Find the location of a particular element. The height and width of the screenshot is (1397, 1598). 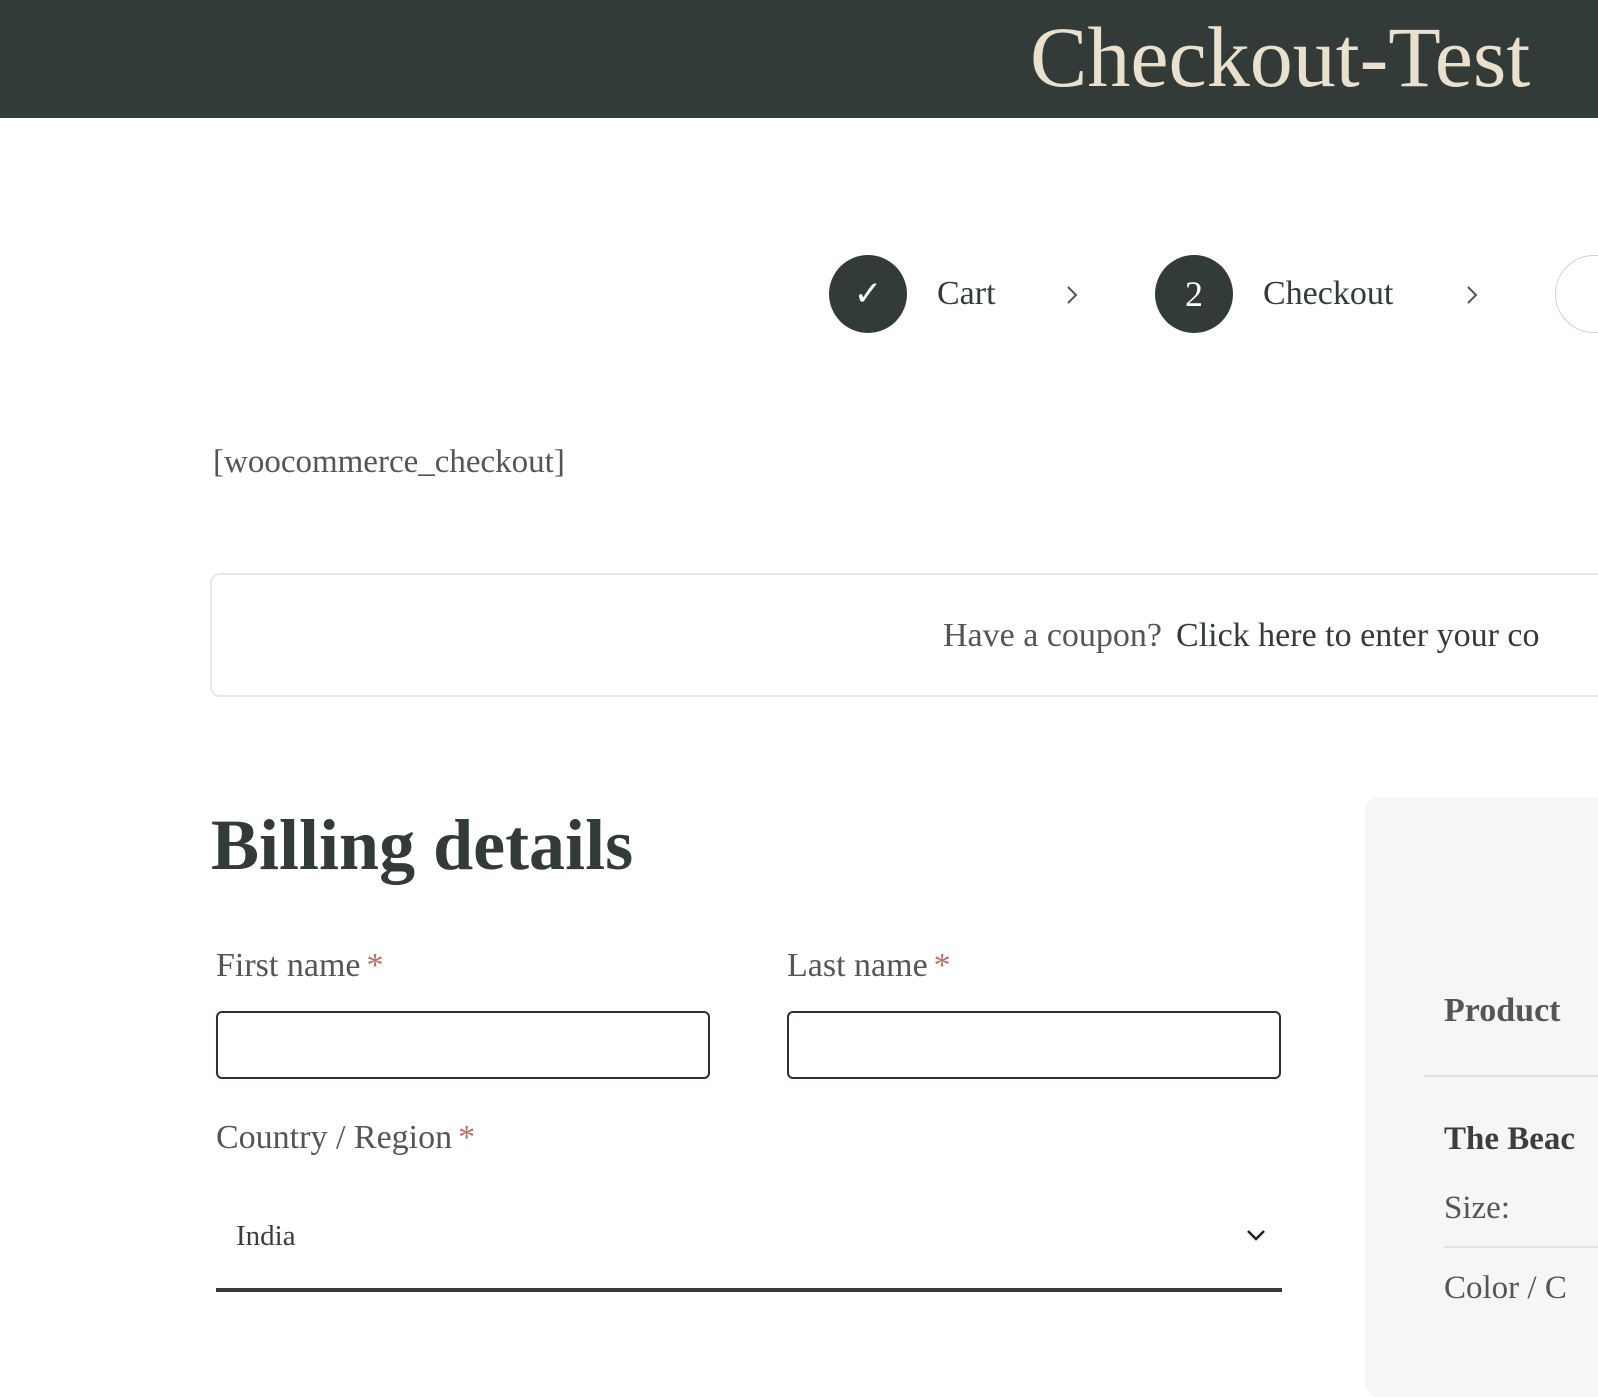

country-region-select: India is located at coordinates (749, 1244).